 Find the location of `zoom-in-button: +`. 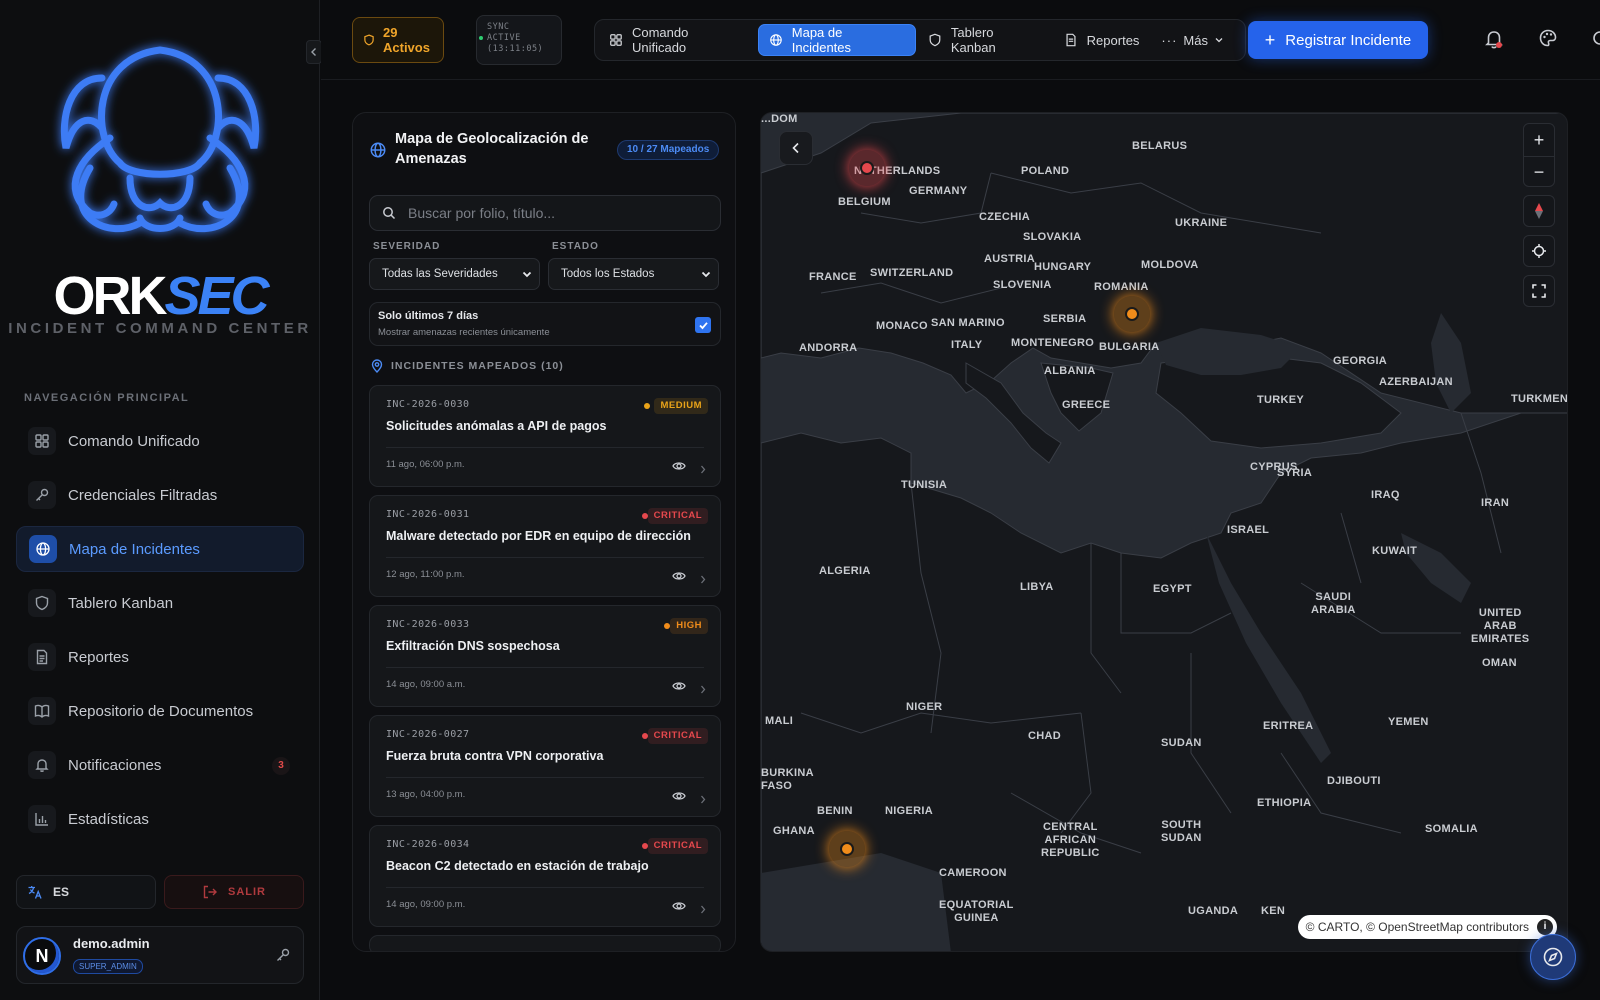

zoom-in-button: + is located at coordinates (1539, 140).